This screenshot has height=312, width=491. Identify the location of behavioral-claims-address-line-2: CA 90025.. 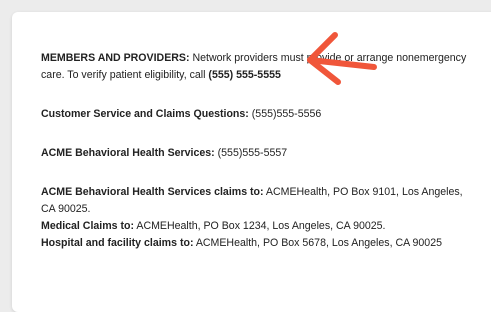
(66, 209).